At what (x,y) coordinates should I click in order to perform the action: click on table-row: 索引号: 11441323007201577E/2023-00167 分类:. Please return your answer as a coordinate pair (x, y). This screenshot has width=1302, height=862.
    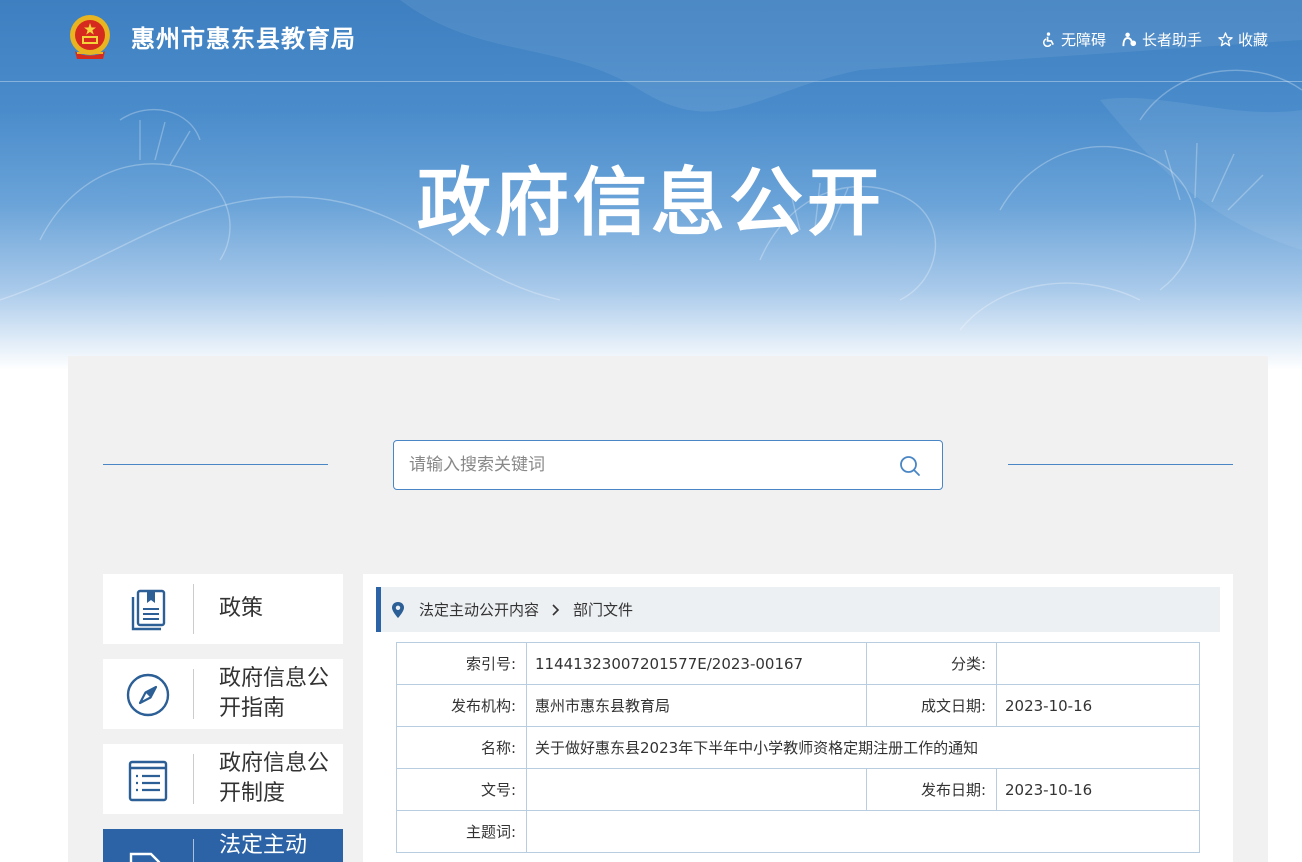
    Looking at the image, I should click on (798, 663).